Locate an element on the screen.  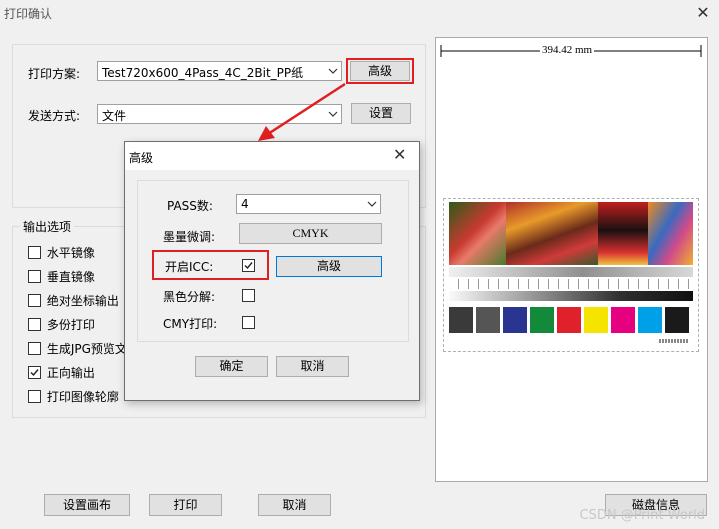
output-option: 垂直镜像 is located at coordinates (61, 276).